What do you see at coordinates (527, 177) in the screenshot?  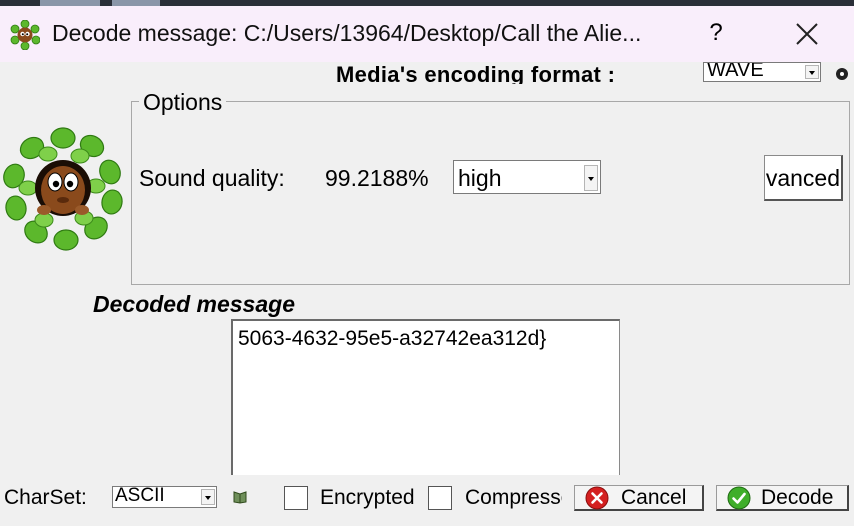 I see `quality-select: high` at bounding box center [527, 177].